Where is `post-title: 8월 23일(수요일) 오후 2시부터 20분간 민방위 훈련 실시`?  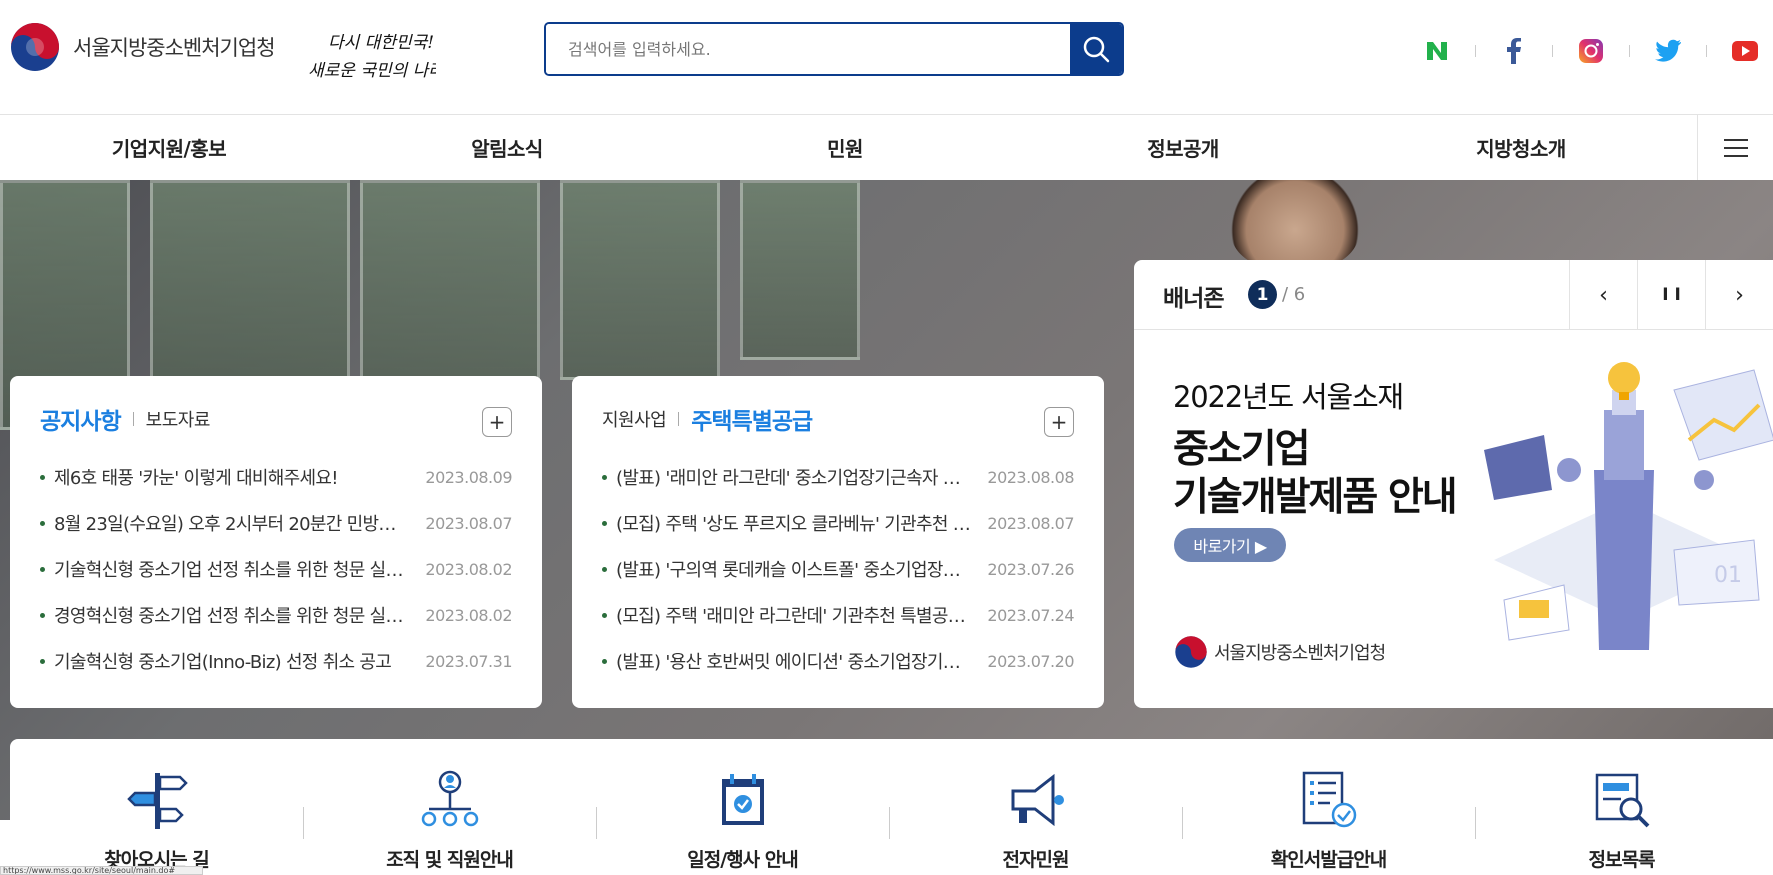 post-title: 8월 23일(수요일) 오후 2시부터 20분간 민방위 훈련 실시 is located at coordinates (232, 523).